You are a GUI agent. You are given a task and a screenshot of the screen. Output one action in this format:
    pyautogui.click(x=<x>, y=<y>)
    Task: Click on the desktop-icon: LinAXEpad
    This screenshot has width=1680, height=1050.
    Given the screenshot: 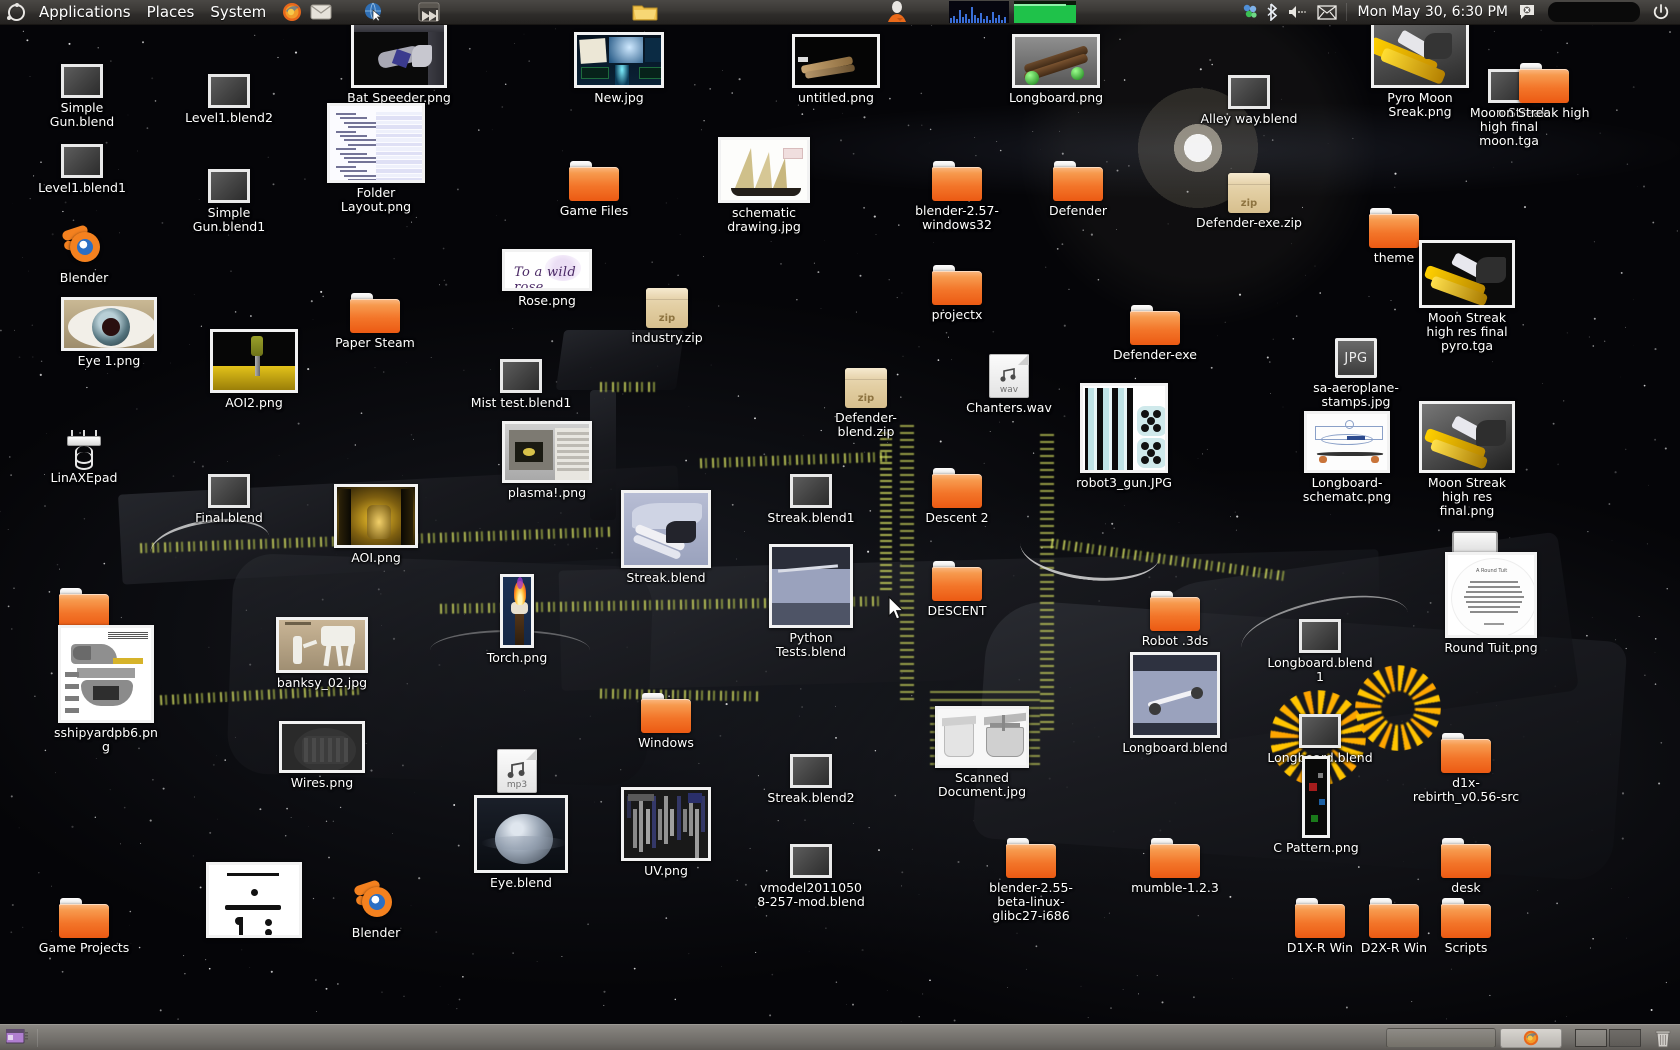 What is the action you would take?
    pyautogui.click(x=84, y=447)
    